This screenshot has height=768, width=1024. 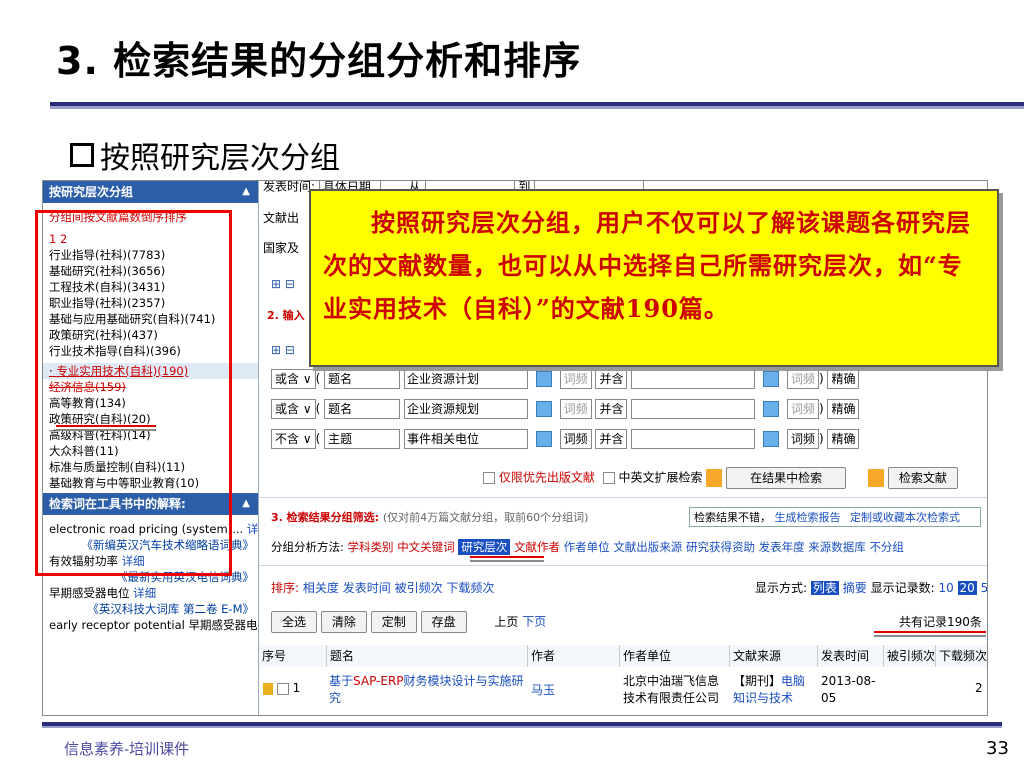 I want to click on page-number: 33, so click(x=997, y=748).